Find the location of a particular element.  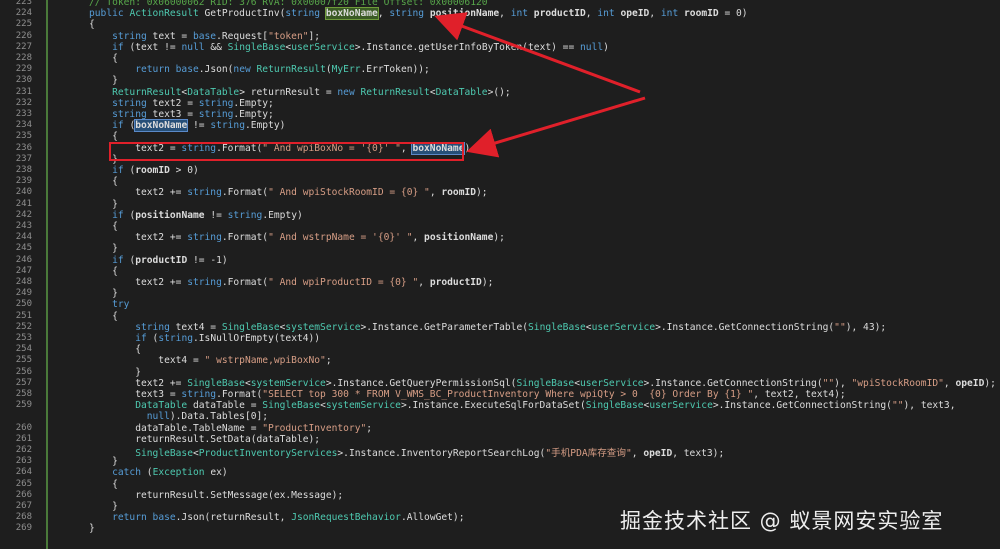

arrow-to-parameter is located at coordinates (537, 53).